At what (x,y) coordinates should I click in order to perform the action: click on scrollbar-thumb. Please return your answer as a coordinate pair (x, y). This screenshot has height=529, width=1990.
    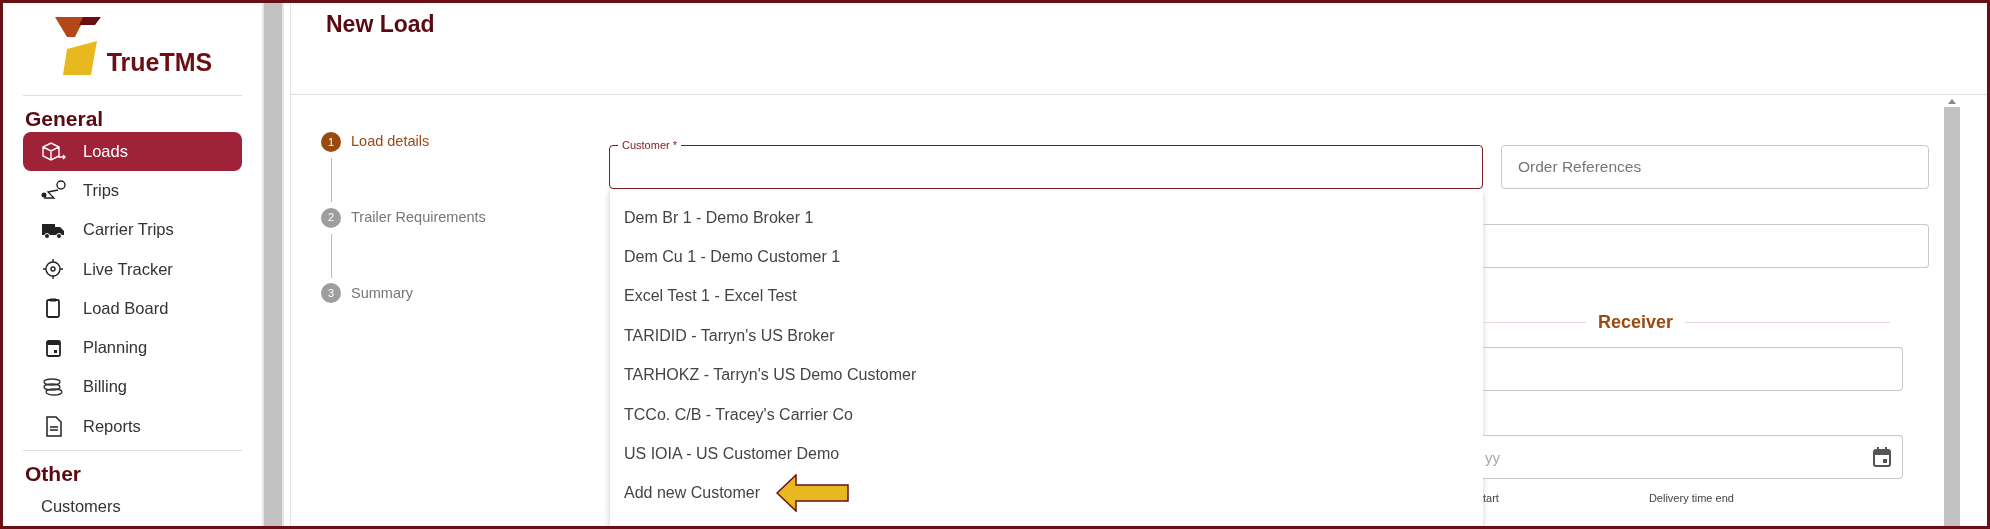
    Looking at the image, I should click on (1952, 316).